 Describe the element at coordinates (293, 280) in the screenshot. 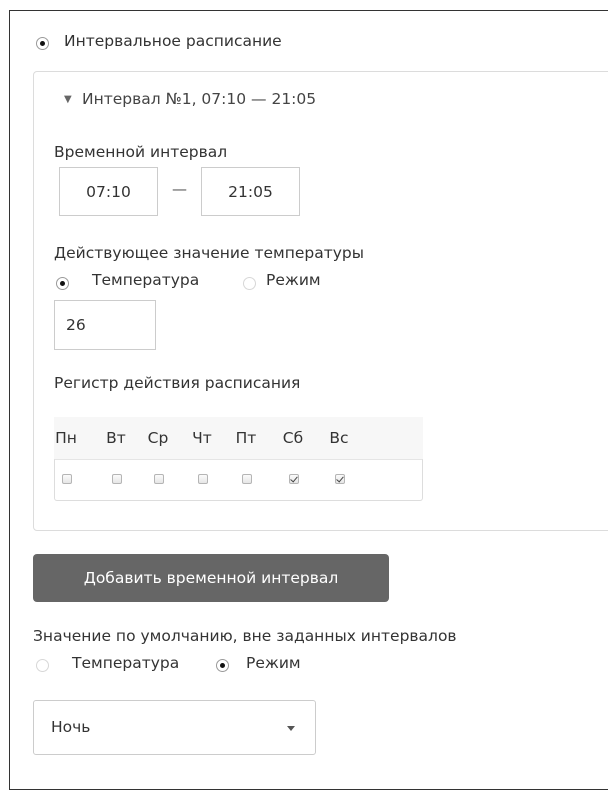

I see `mode-radio-label: Режим` at that location.